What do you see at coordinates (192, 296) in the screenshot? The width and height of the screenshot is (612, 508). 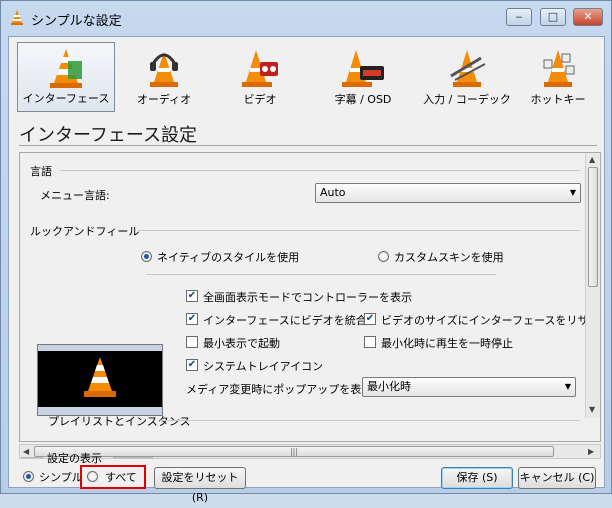 I see `fullscreen-controller-checkbox: ✔` at bounding box center [192, 296].